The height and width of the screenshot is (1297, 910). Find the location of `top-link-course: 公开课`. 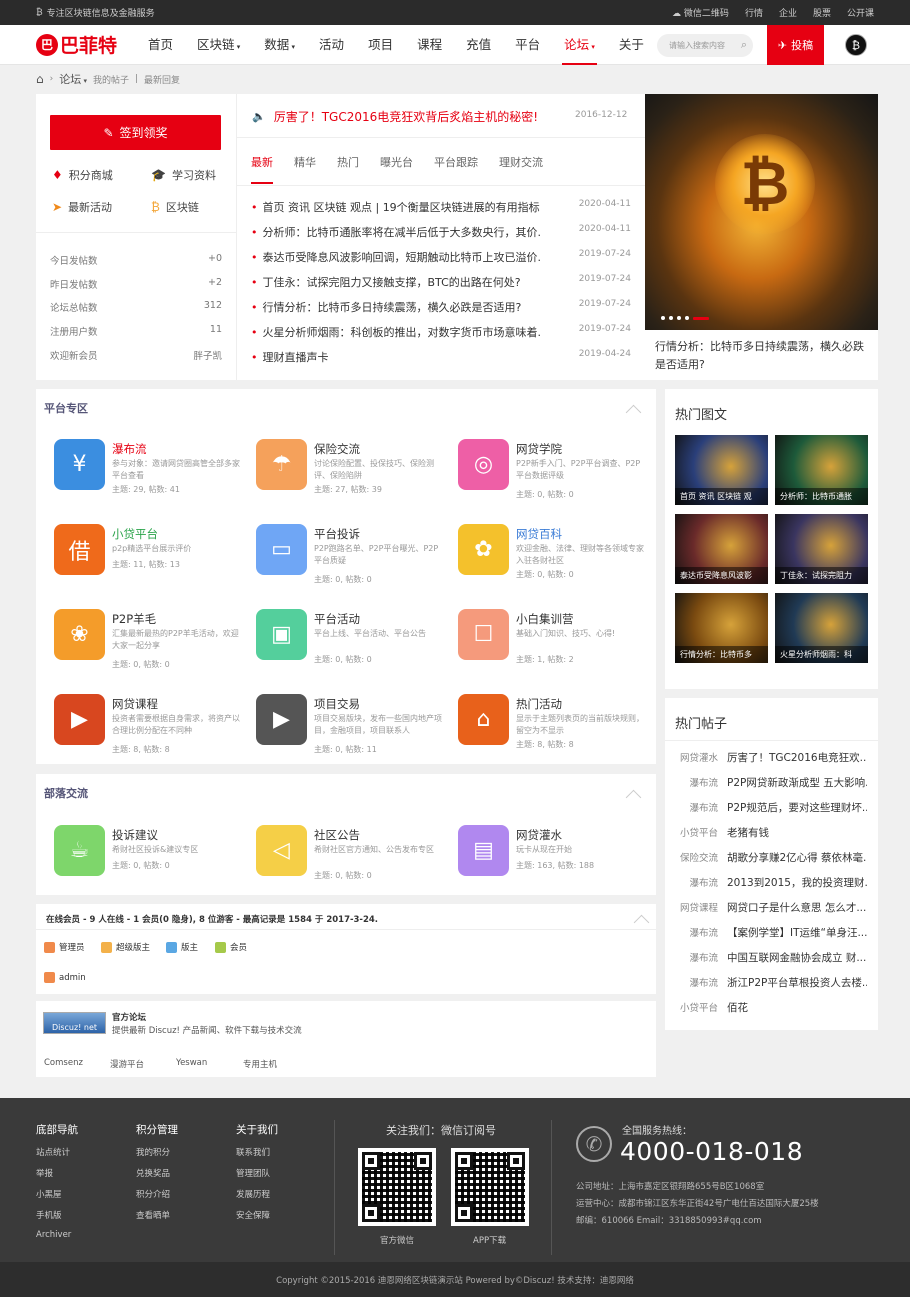

top-link-course: 公开课 is located at coordinates (860, 12).